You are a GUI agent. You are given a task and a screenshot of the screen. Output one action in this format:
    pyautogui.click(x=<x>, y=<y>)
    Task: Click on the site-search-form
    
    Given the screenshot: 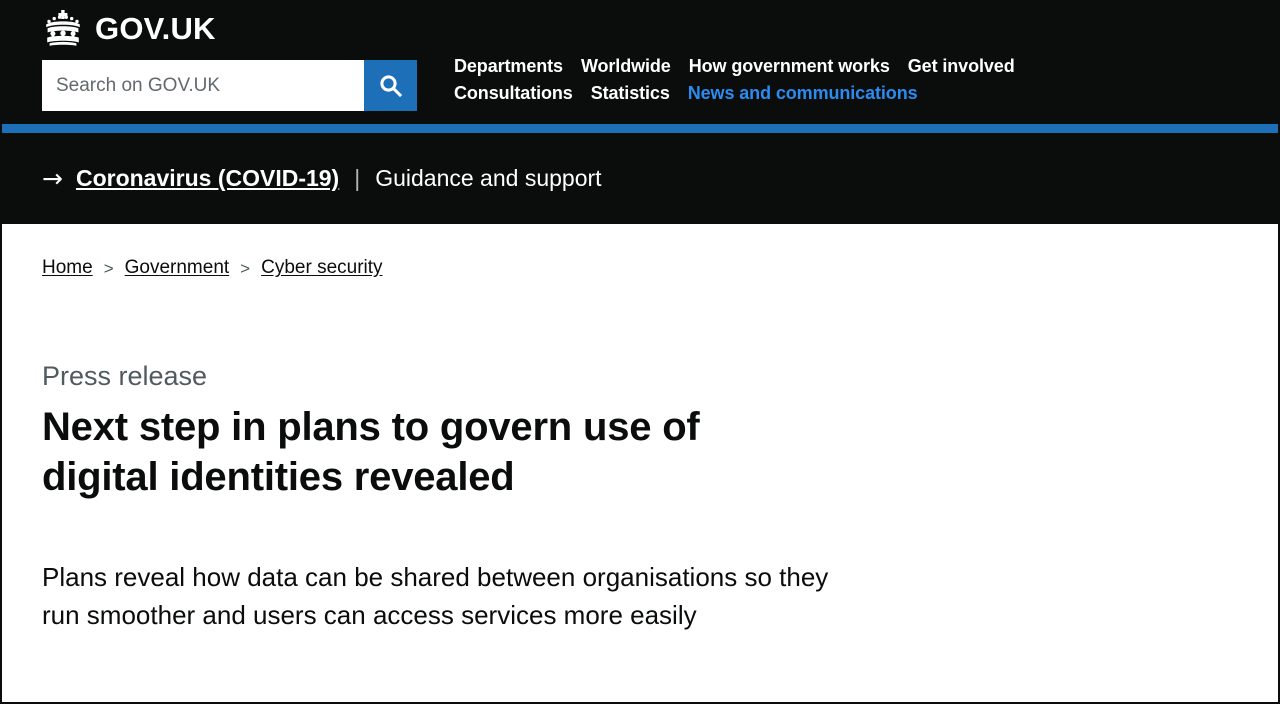 What is the action you would take?
    pyautogui.click(x=229, y=85)
    